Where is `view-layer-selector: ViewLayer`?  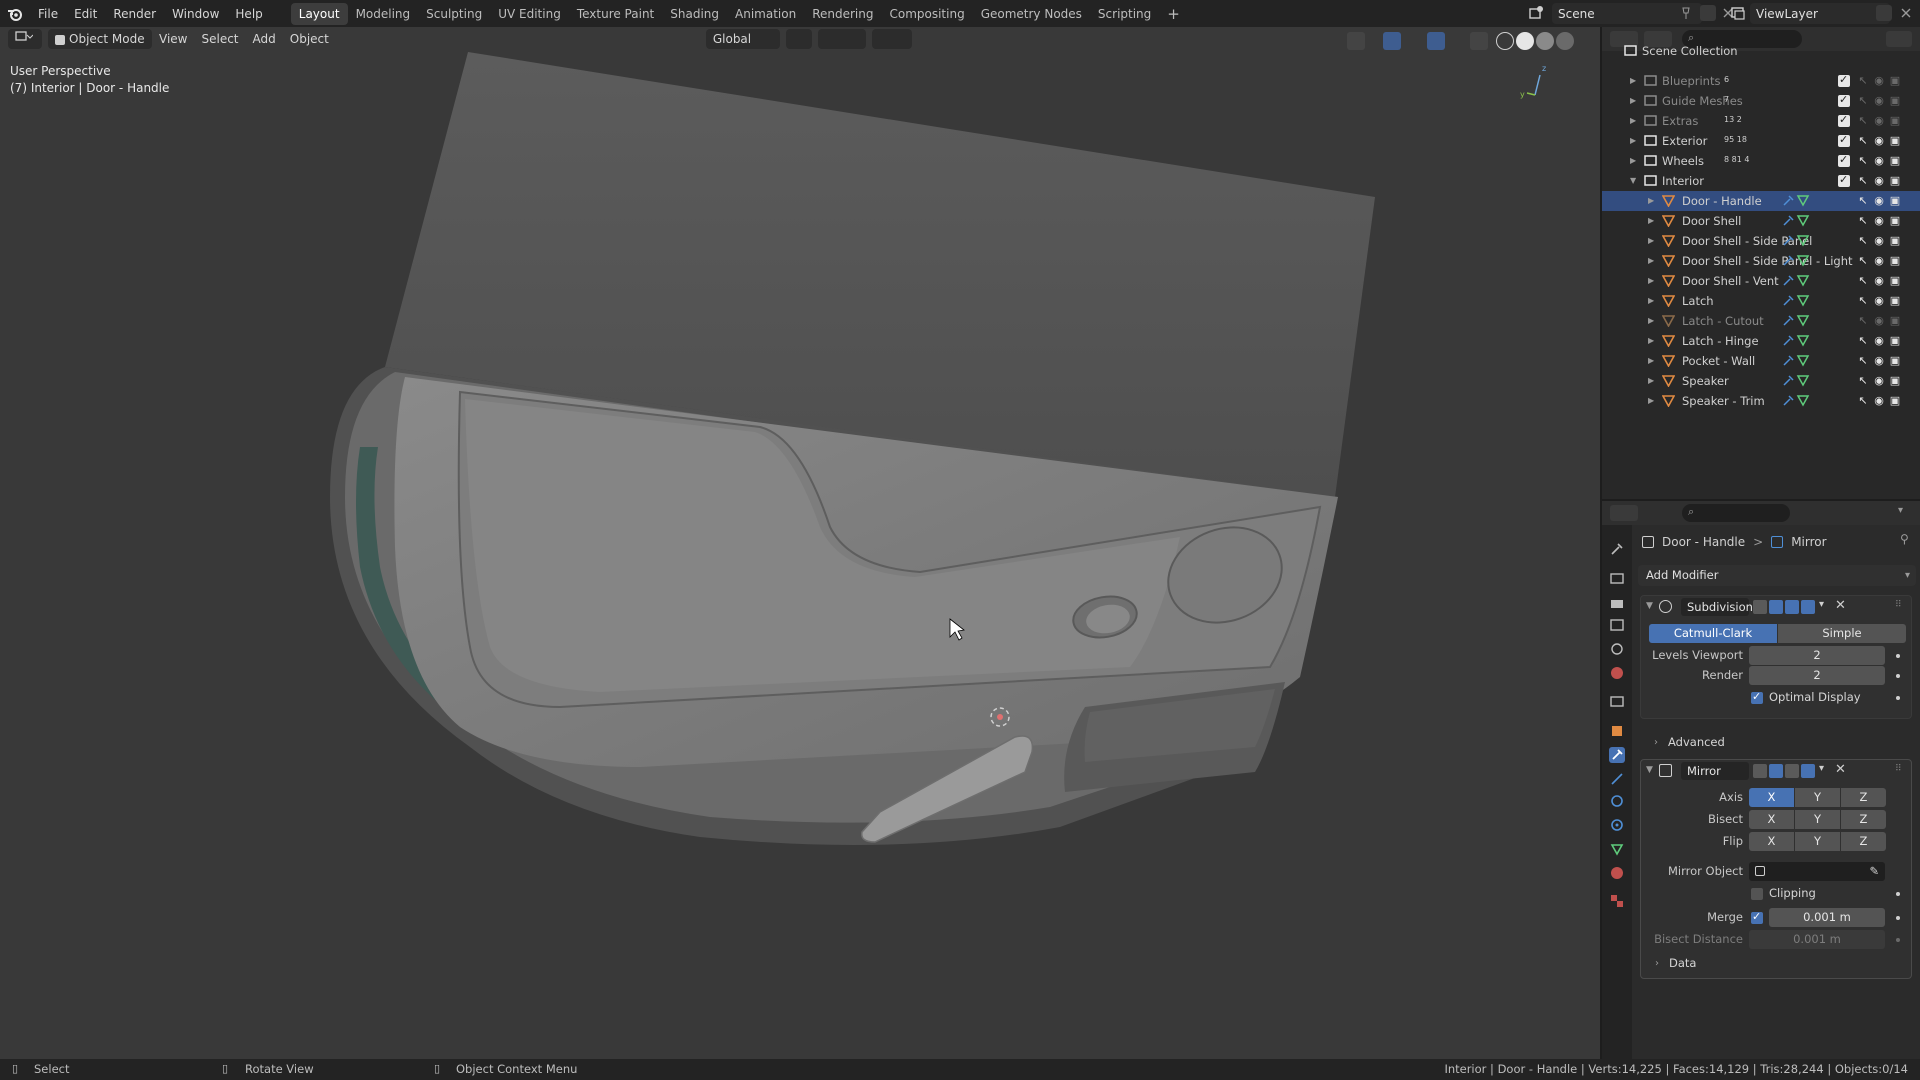 view-layer-selector: ViewLayer is located at coordinates (1820, 13).